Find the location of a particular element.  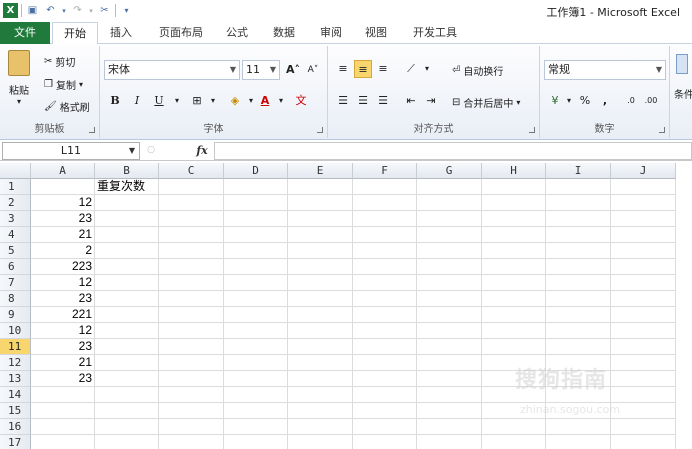

cell-i2 is located at coordinates (578, 203).